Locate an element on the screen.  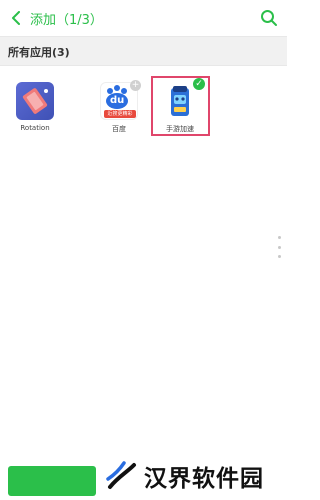
app-item-rotation: Rotation is located at coordinates (35, 107).